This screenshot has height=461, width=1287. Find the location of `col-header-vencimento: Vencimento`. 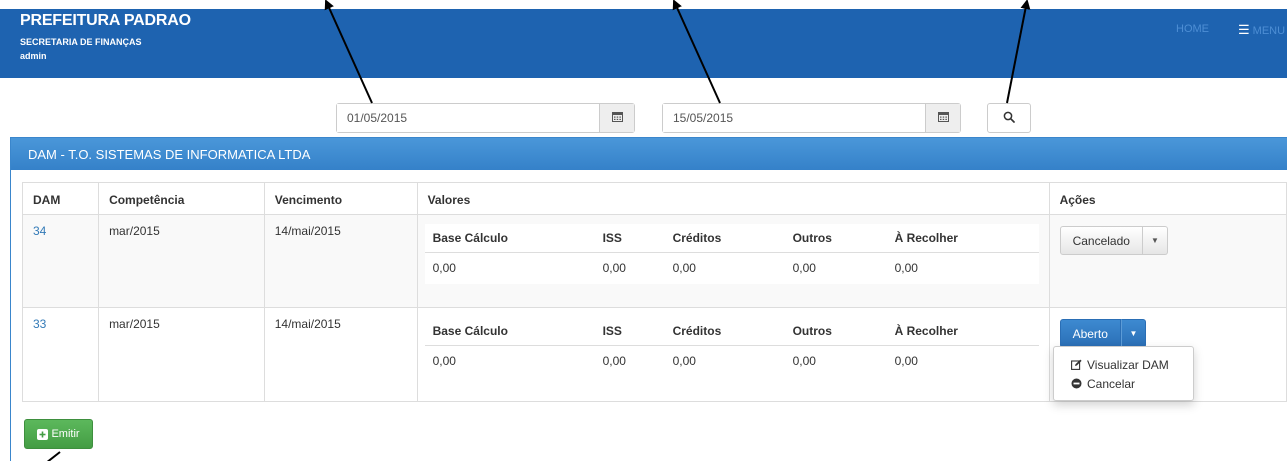

col-header-vencimento: Vencimento is located at coordinates (340, 198).